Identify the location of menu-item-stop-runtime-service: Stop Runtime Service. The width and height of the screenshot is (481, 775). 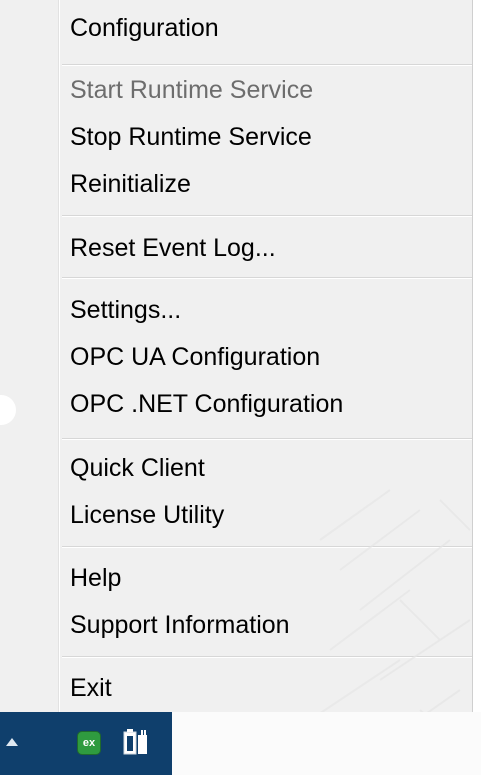
(191, 137).